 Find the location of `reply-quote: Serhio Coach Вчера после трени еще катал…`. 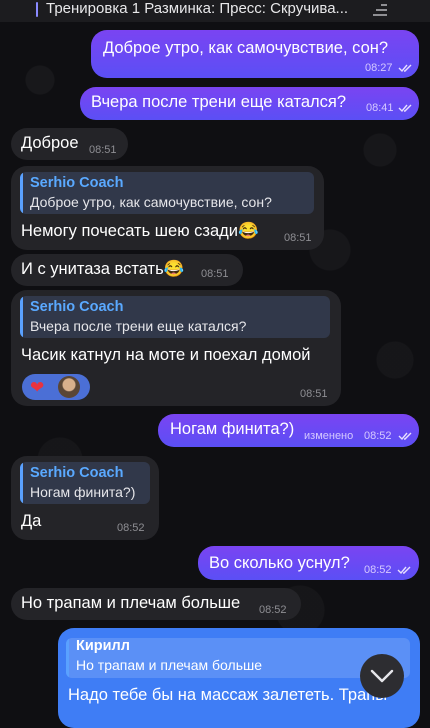

reply-quote: Serhio Coach Вчера после трени еще катал… is located at coordinates (175, 317).